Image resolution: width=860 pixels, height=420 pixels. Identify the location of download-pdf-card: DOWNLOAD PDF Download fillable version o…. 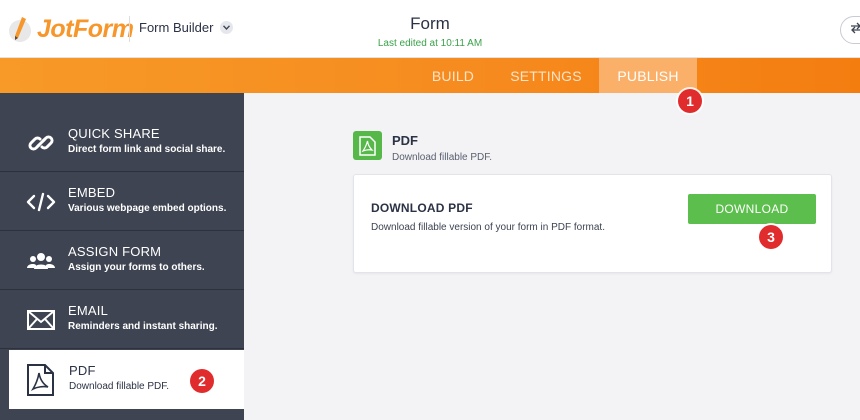
(592, 223).